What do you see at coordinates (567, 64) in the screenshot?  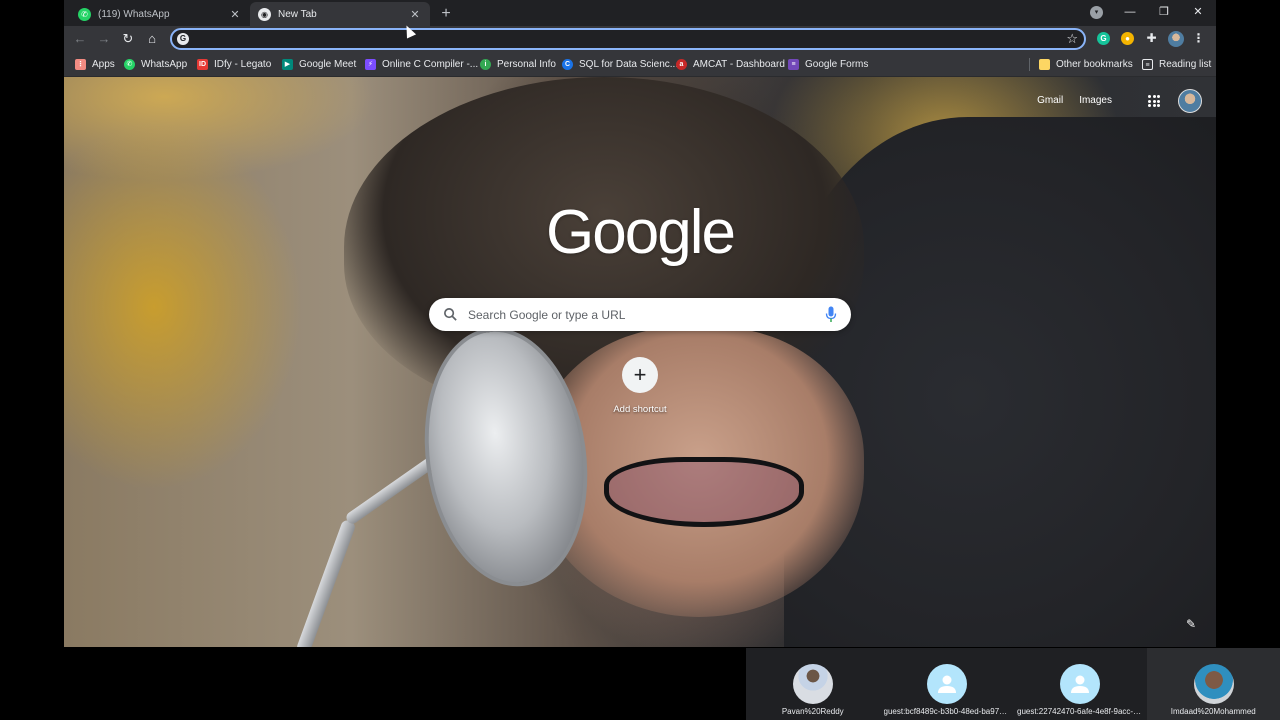 I see `coursera-icon: C` at bounding box center [567, 64].